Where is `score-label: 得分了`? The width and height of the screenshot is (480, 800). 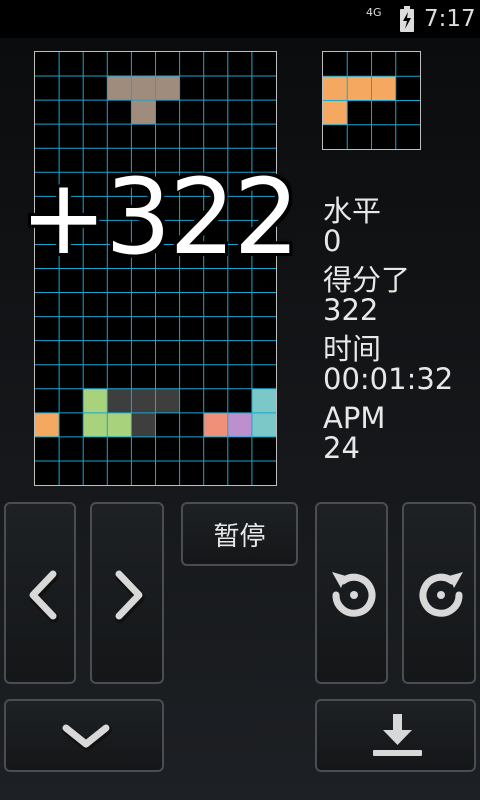
score-label: 得分了 is located at coordinates (367, 280).